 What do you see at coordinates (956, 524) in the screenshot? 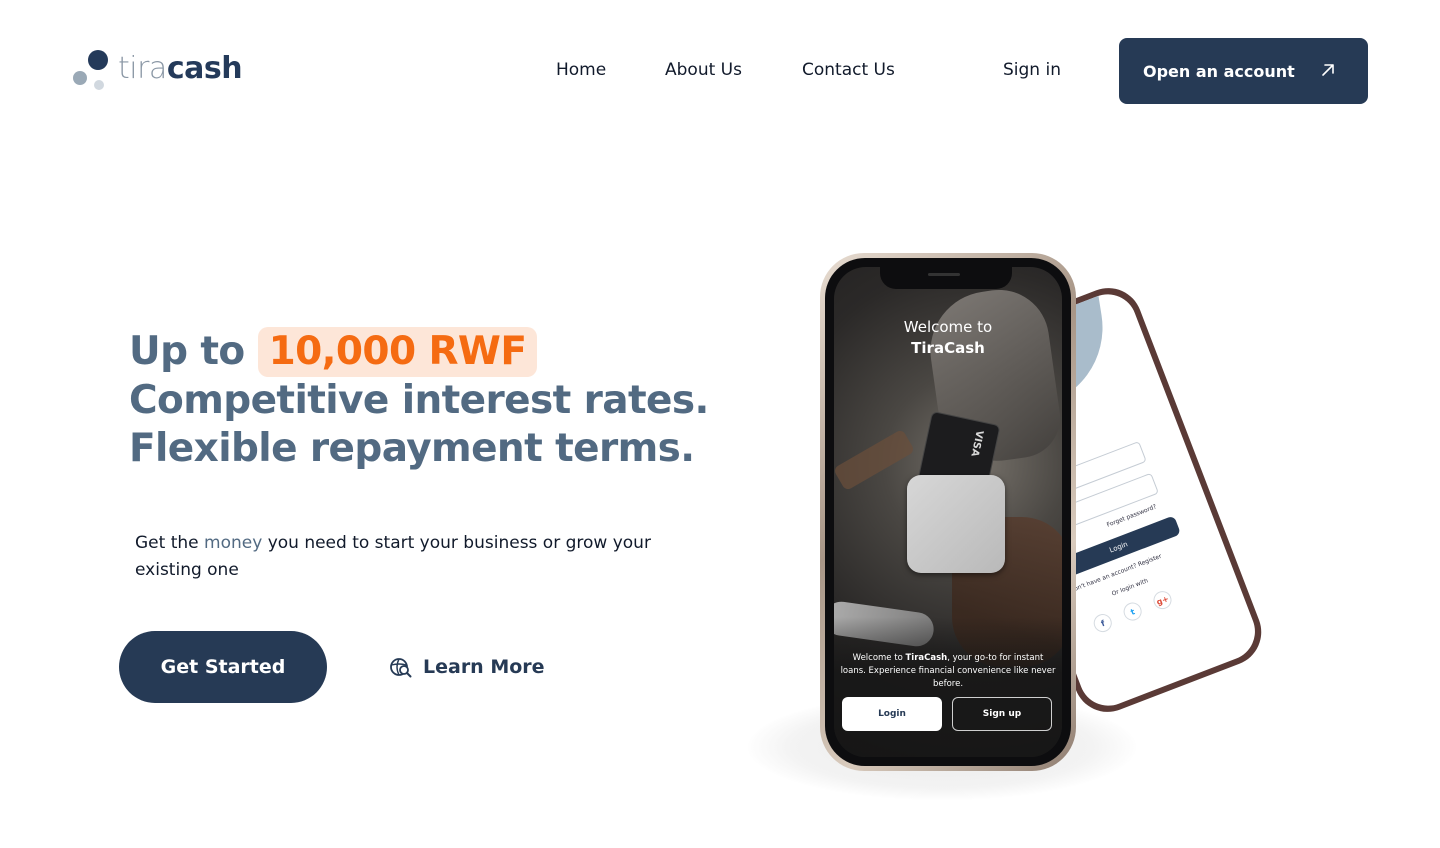
I see `card-reader-image` at bounding box center [956, 524].